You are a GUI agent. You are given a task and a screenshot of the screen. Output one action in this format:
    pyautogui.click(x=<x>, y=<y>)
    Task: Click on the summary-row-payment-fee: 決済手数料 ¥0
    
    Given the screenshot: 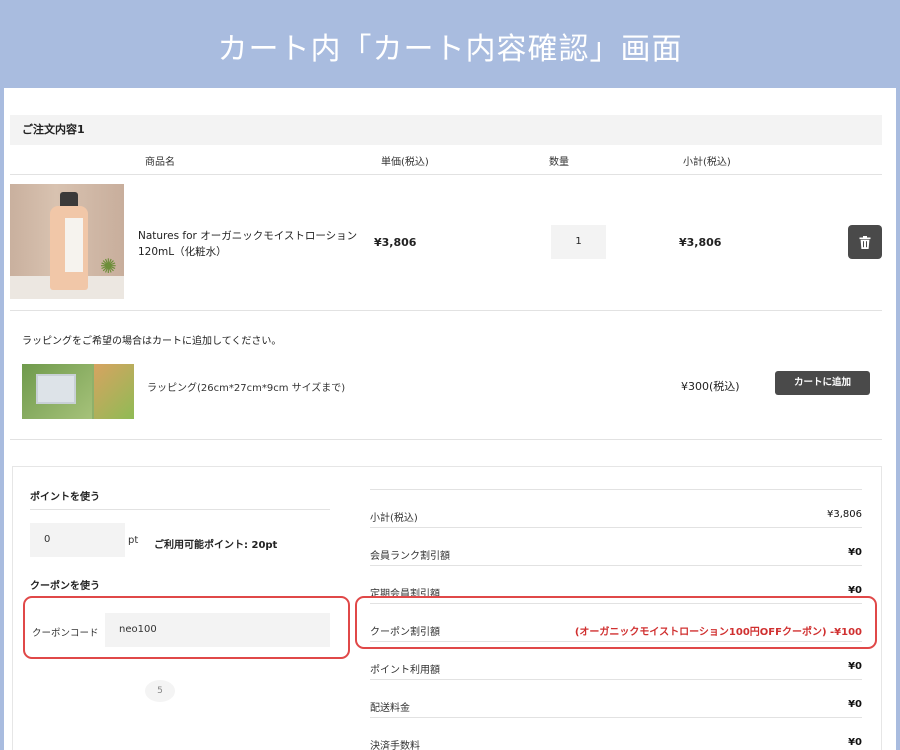 What is the action you would take?
    pyautogui.click(x=616, y=736)
    